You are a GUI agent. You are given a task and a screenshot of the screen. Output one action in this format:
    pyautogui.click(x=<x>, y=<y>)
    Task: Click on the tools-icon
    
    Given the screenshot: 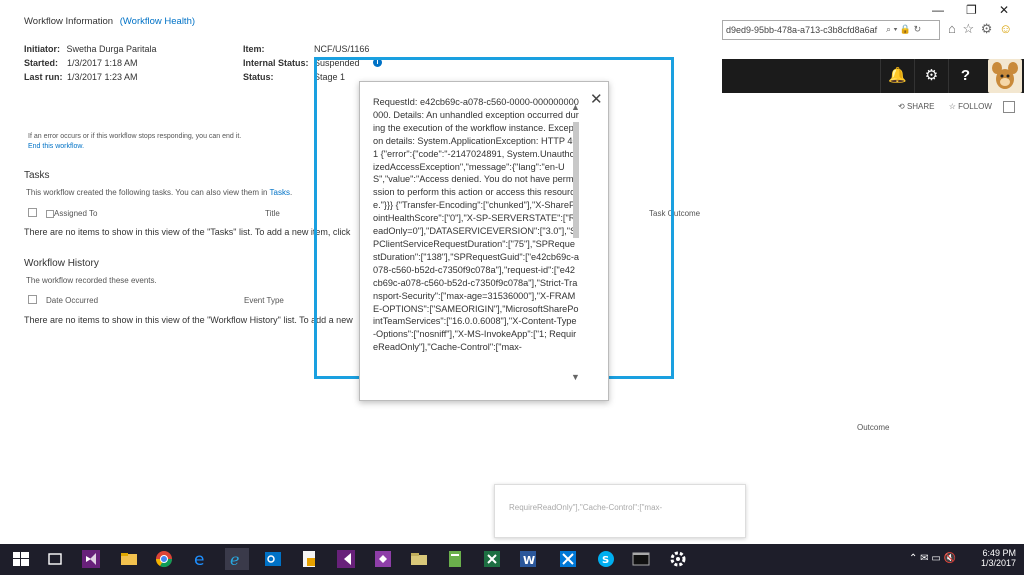 What is the action you would take?
    pyautogui.click(x=569, y=559)
    